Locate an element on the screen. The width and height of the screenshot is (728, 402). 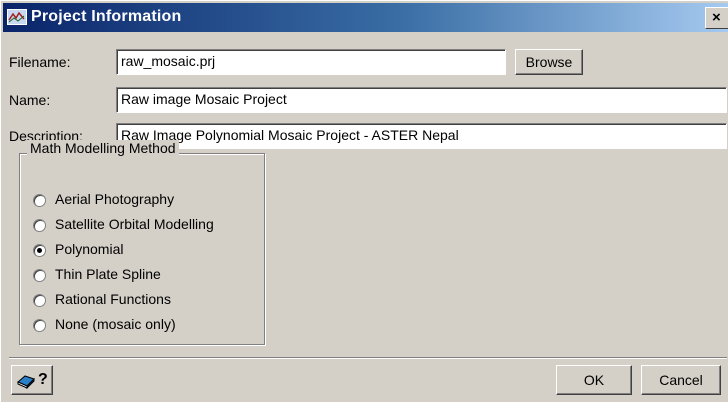
ok-button: OK is located at coordinates (594, 380).